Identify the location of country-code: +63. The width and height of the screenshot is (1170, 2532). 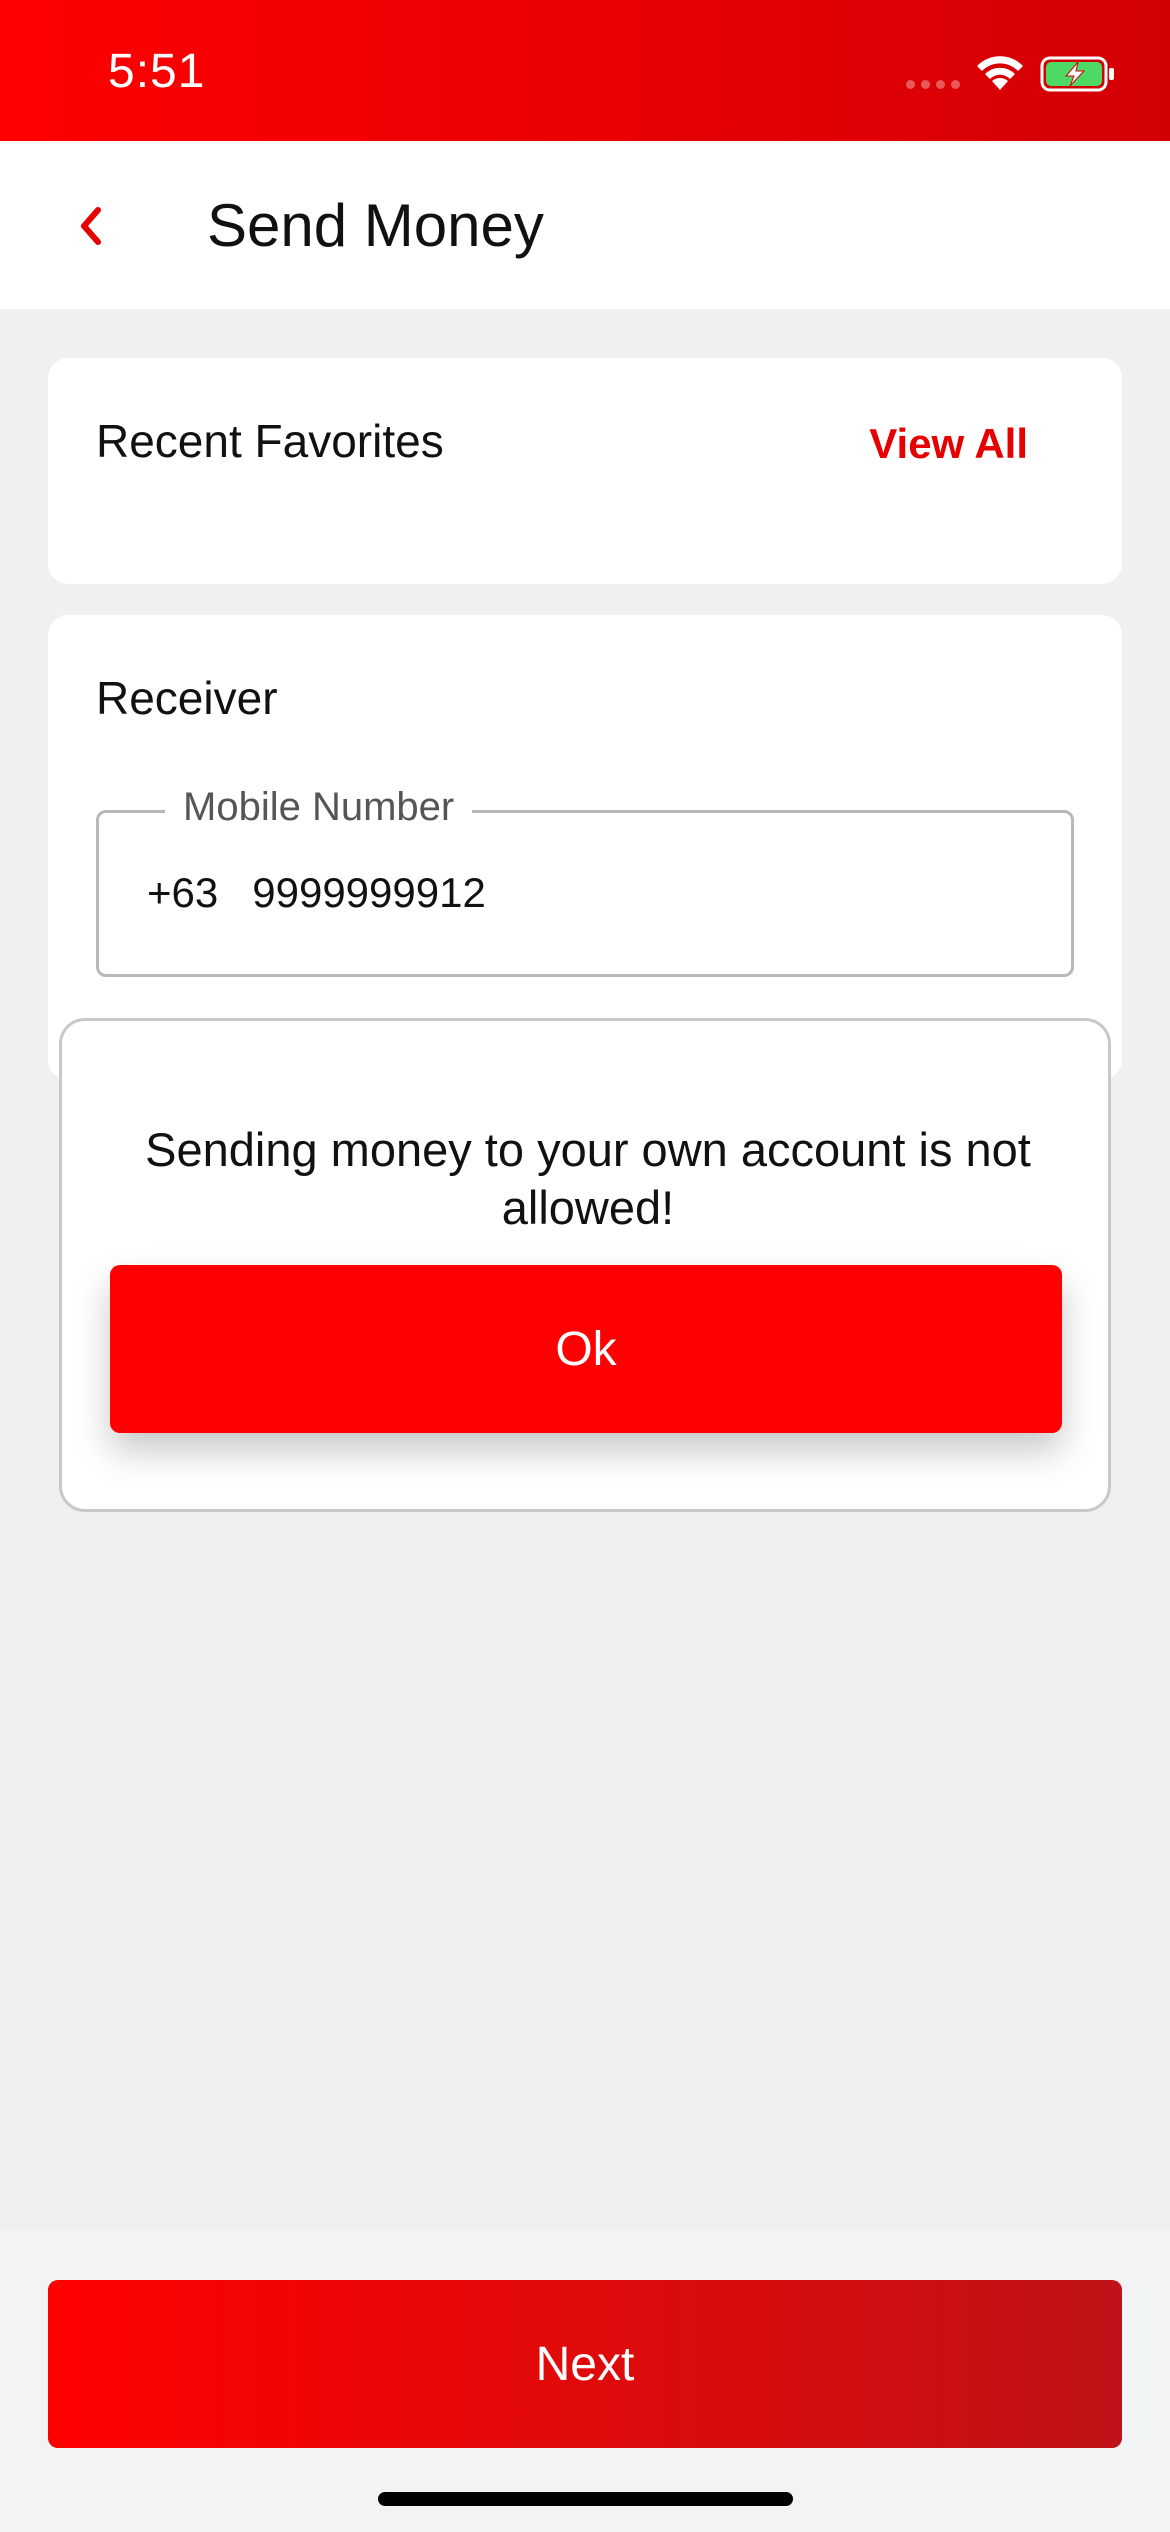
(182, 893).